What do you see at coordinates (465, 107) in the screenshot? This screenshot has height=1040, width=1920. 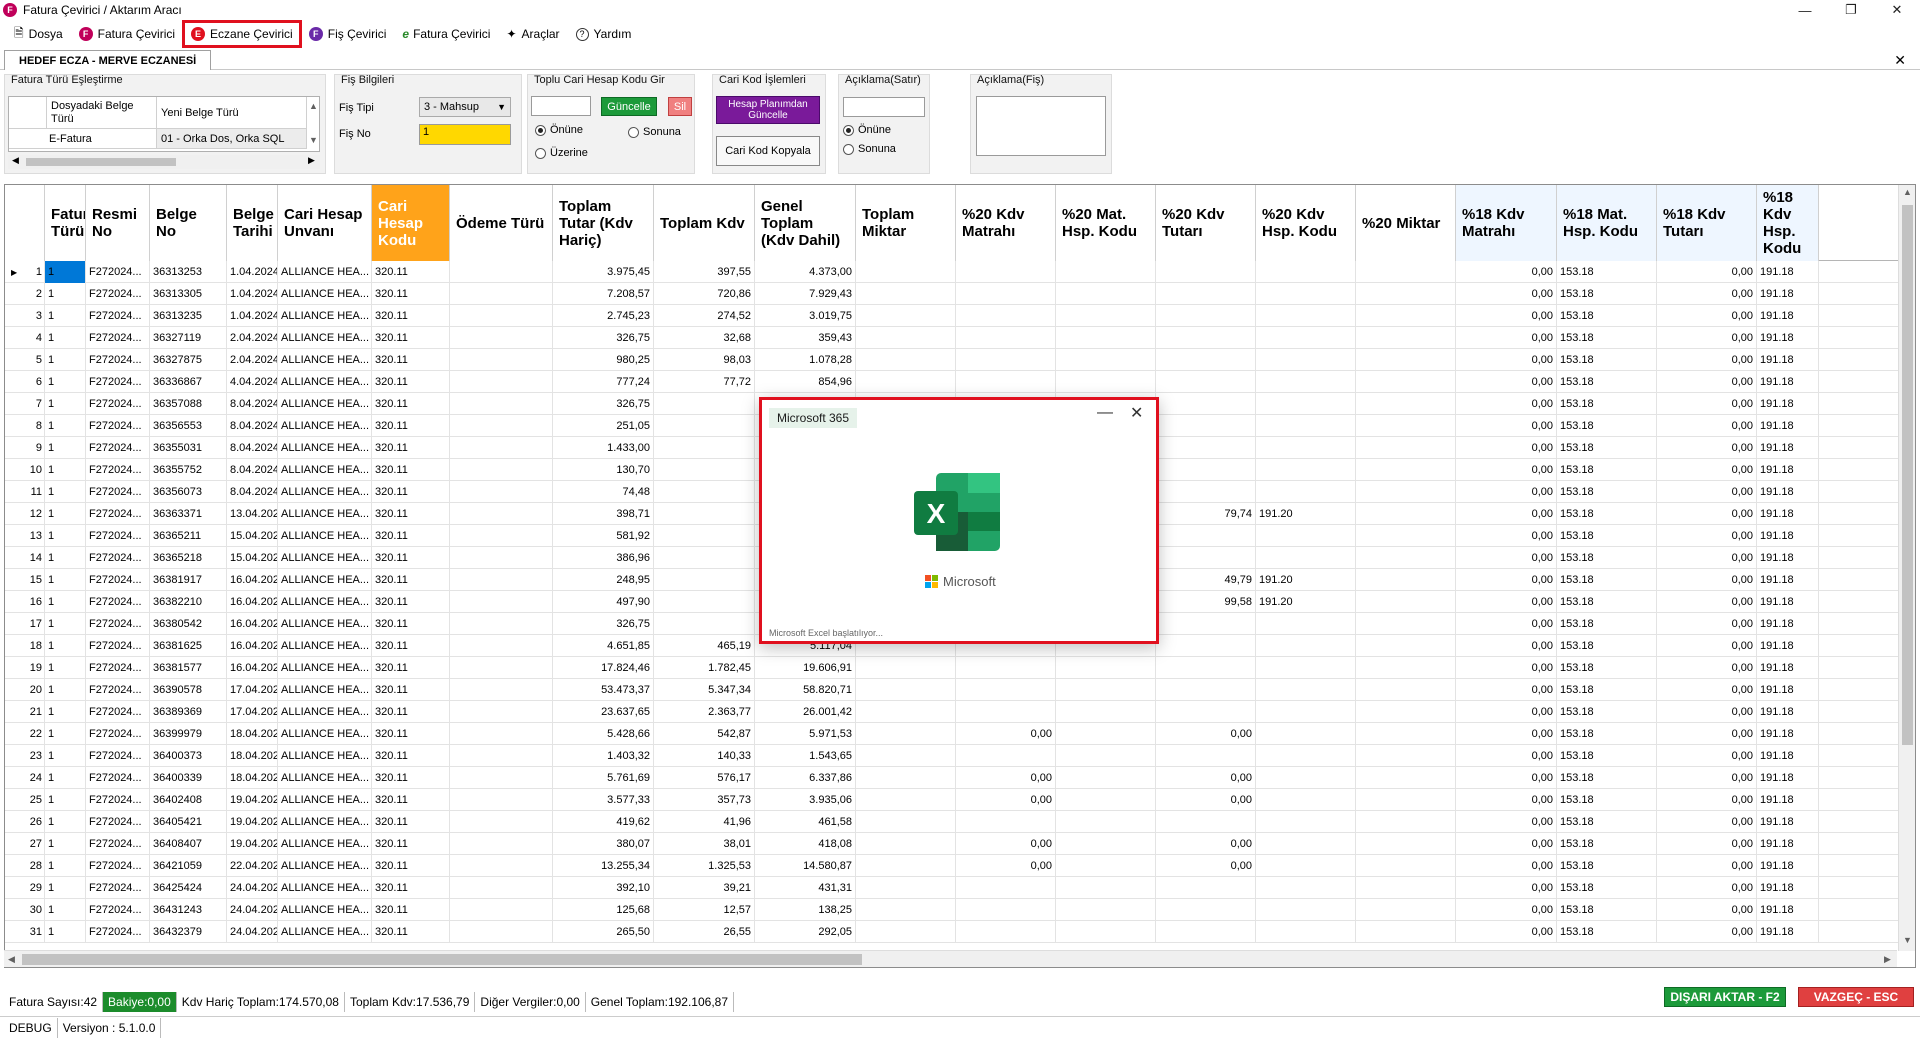 I see `fis-tipi-select: 3 - Mahsup ▼` at bounding box center [465, 107].